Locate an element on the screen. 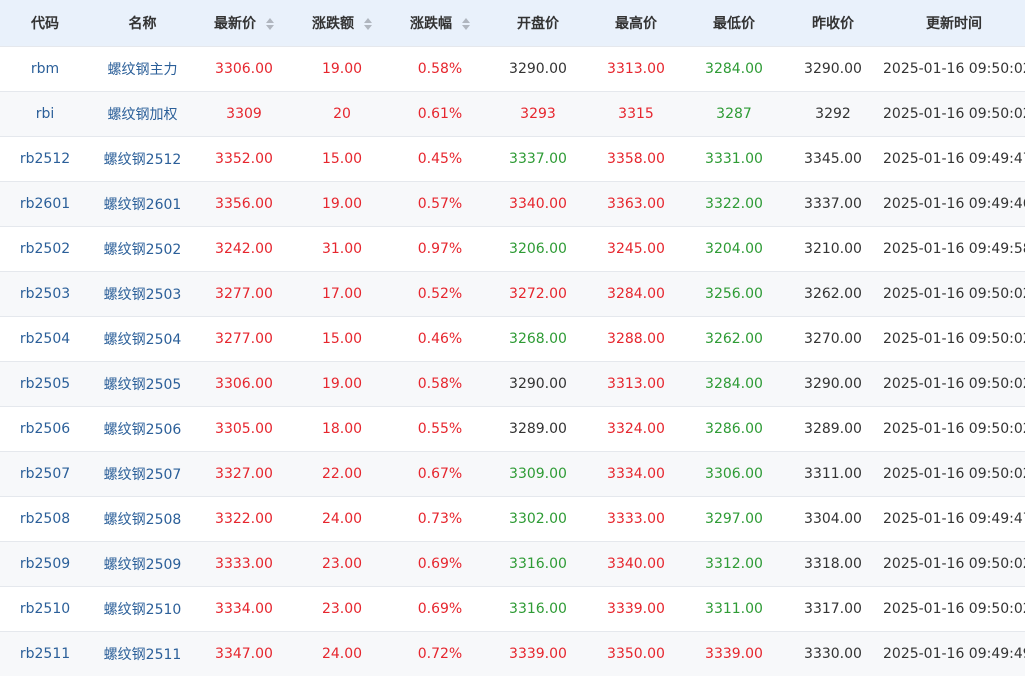 Image resolution: width=1025 pixels, height=676 pixels. contract-code-link: rb2504 is located at coordinates (45, 339).